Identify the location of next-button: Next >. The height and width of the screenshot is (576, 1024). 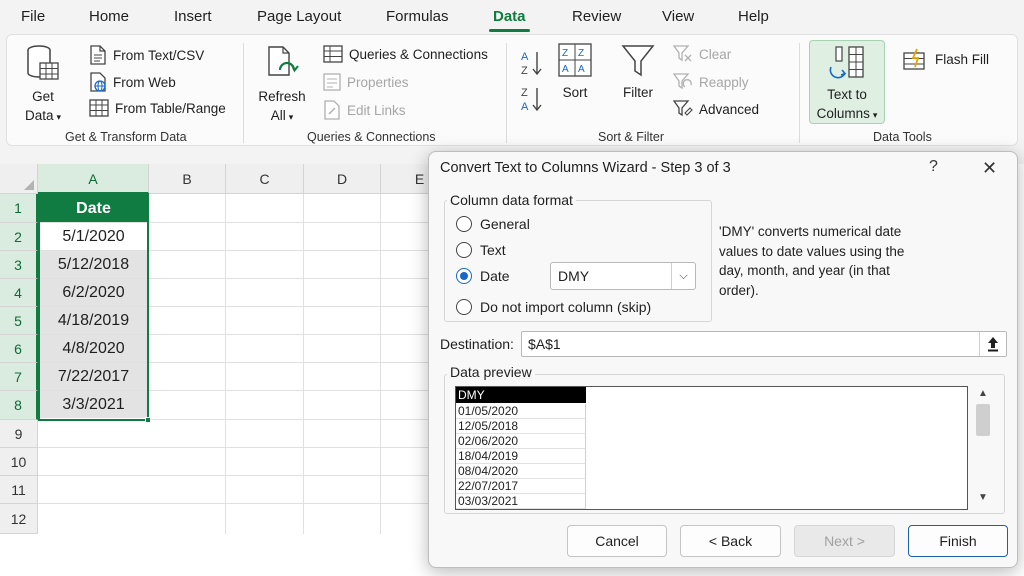
(844, 541).